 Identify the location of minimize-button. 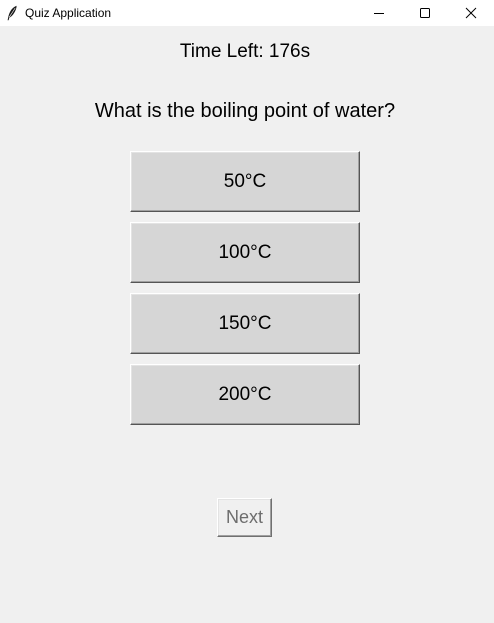
(379, 13).